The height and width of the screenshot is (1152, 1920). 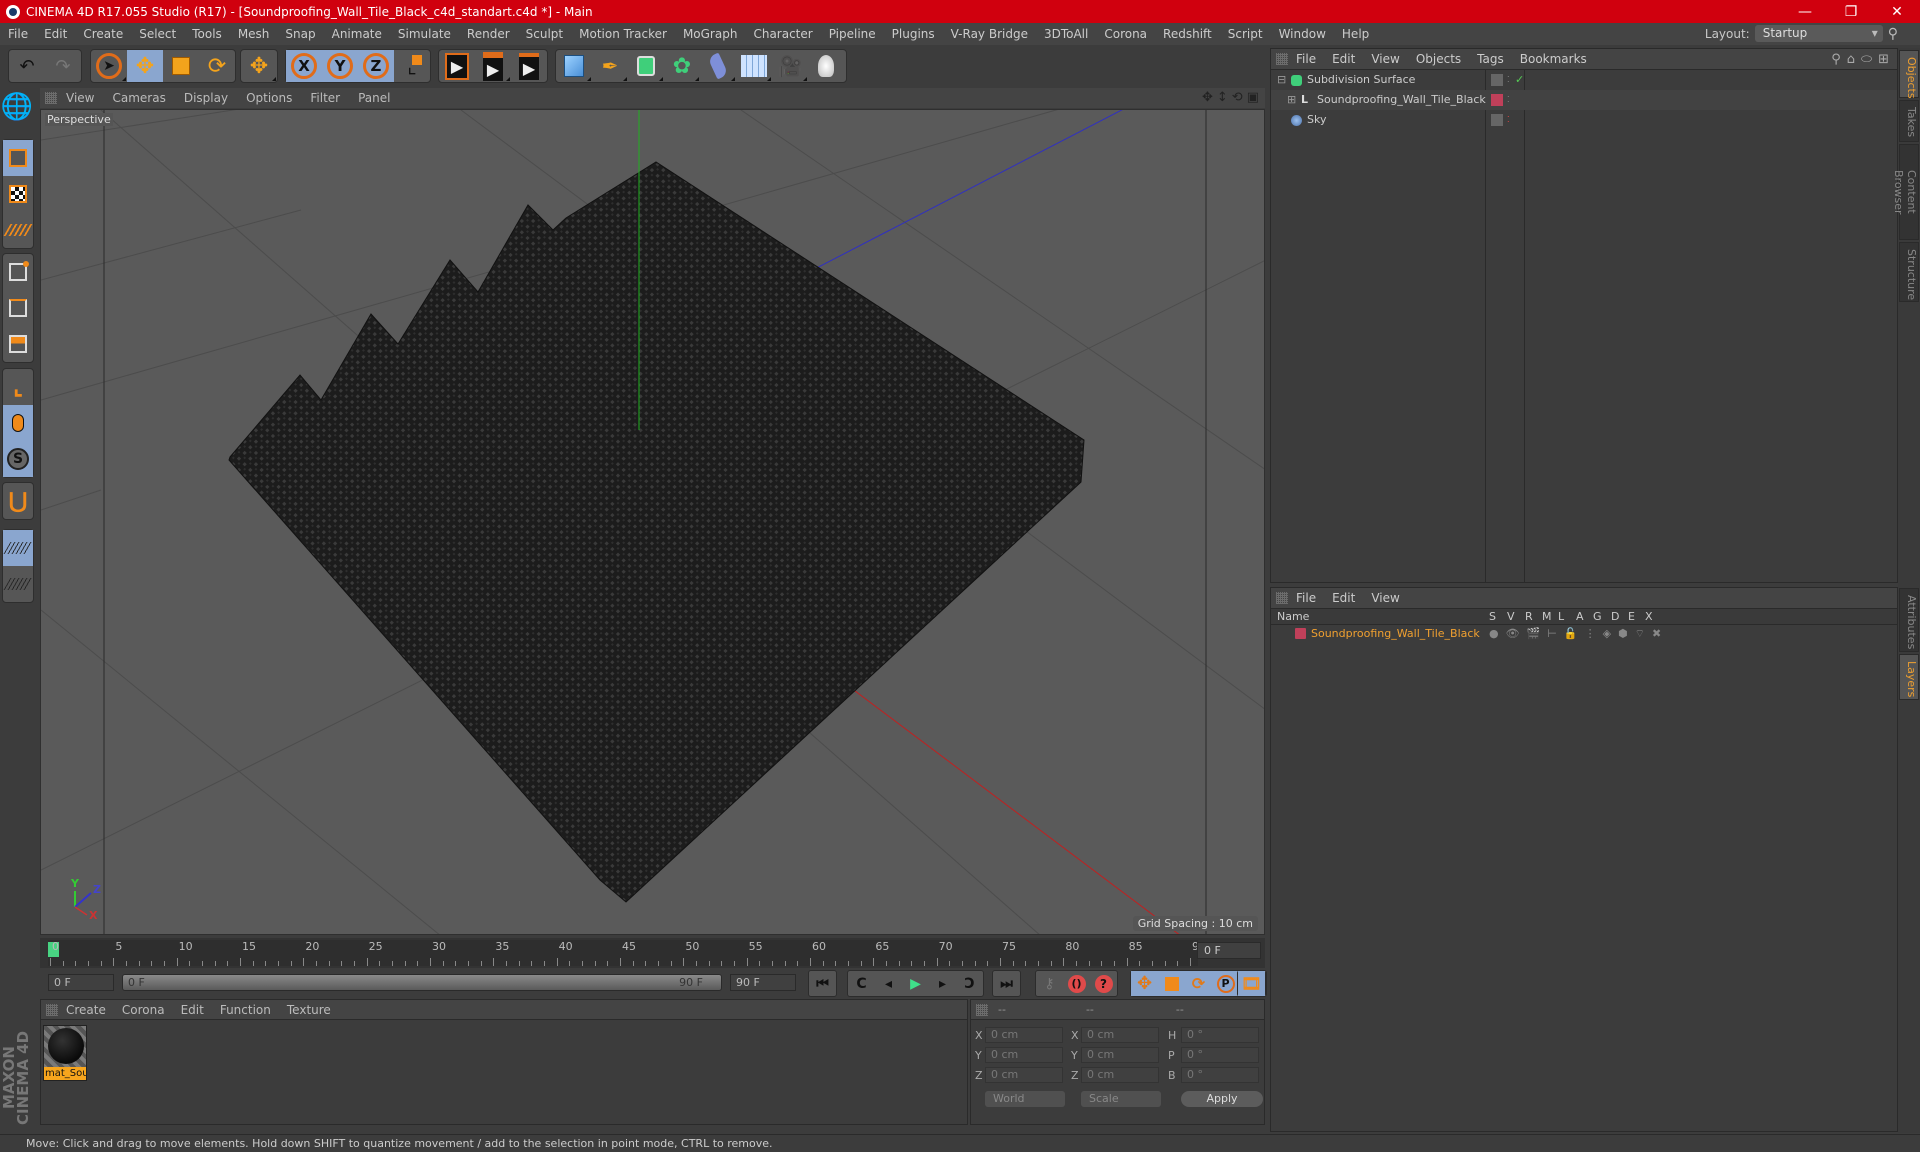 What do you see at coordinates (103, 34) in the screenshot?
I see `menu-create: Create` at bounding box center [103, 34].